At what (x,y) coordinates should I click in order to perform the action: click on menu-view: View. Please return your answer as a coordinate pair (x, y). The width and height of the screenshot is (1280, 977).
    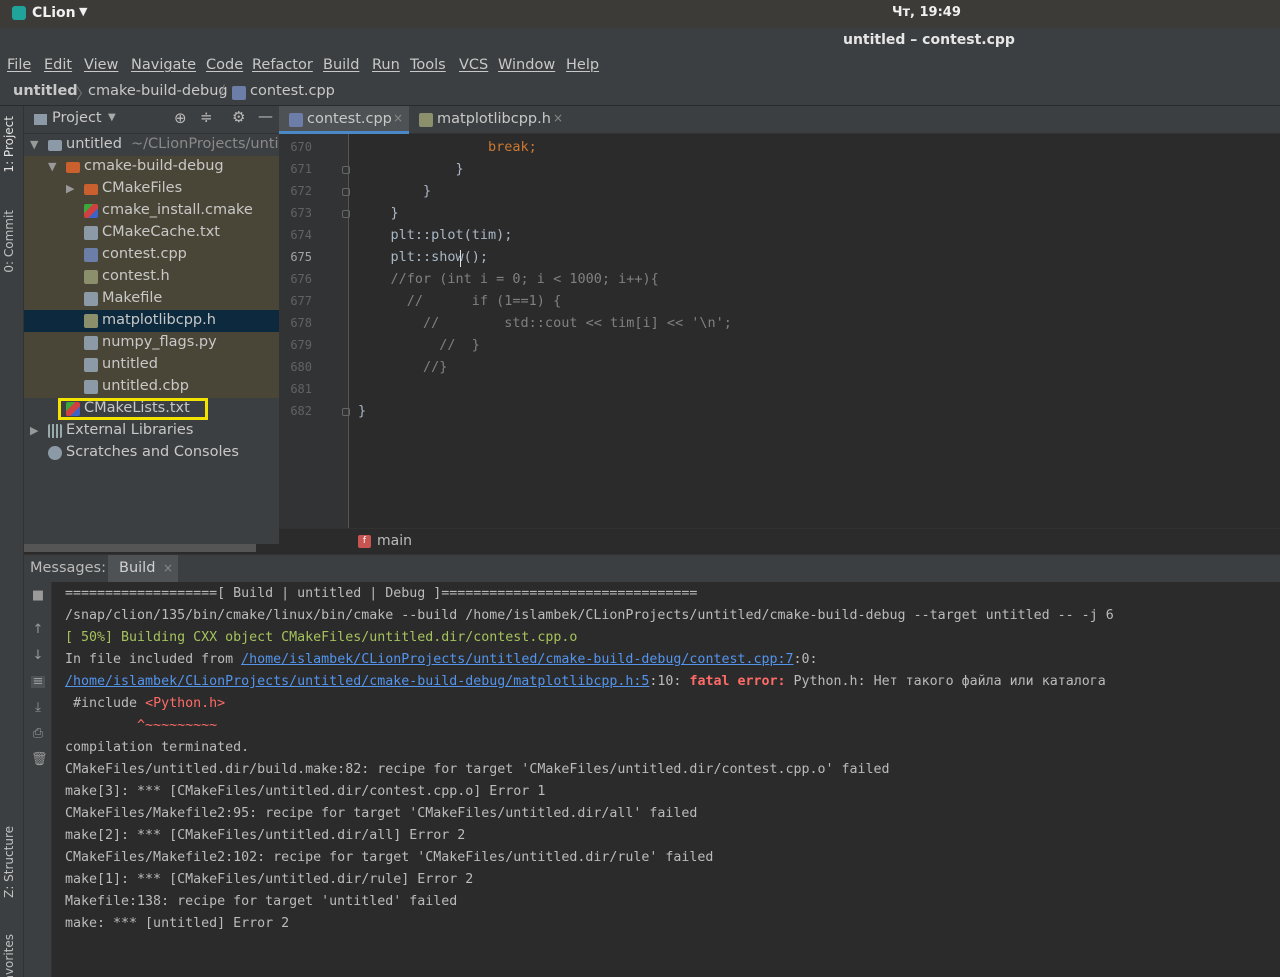
    Looking at the image, I should click on (101, 65).